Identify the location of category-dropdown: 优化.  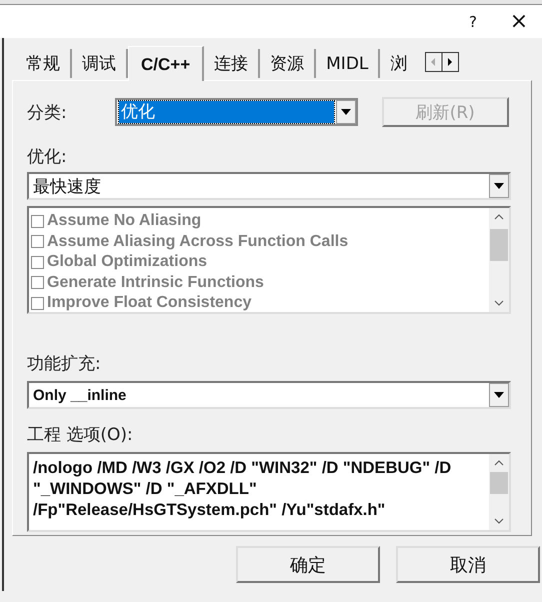
(236, 112).